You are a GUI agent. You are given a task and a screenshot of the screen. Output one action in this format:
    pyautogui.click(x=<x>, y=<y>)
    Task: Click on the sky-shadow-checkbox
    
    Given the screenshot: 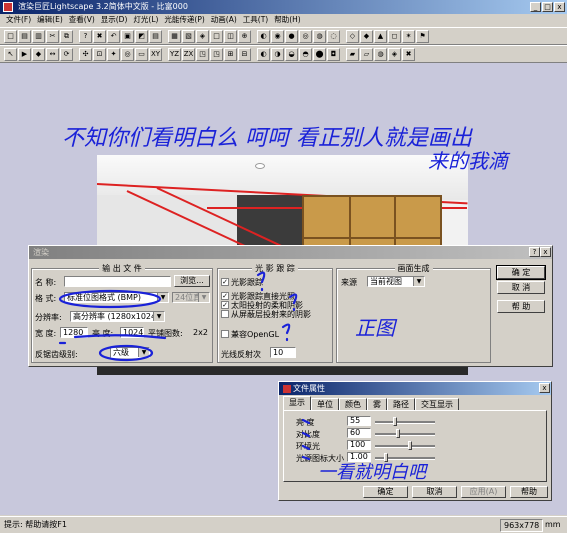 What is the action you would take?
    pyautogui.click(x=225, y=314)
    